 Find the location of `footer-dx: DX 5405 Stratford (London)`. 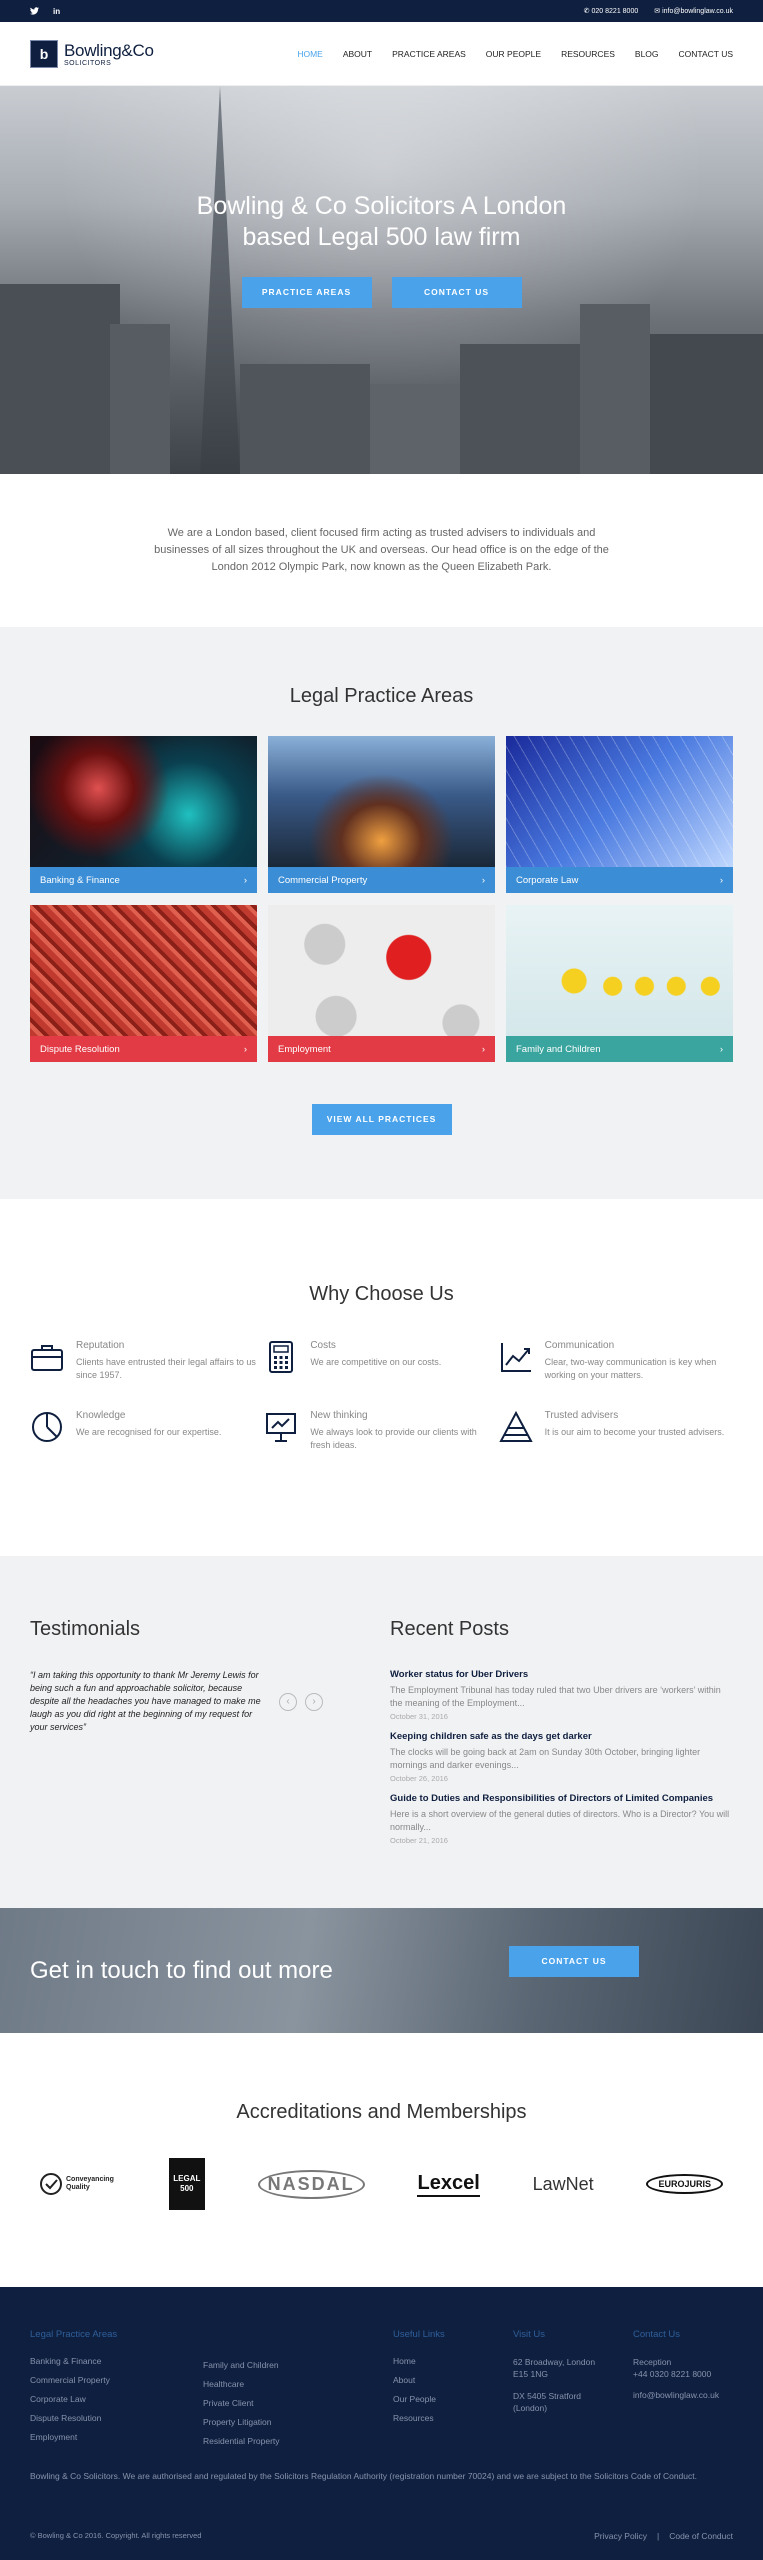

footer-dx: DX 5405 Stratford (London) is located at coordinates (547, 2402).